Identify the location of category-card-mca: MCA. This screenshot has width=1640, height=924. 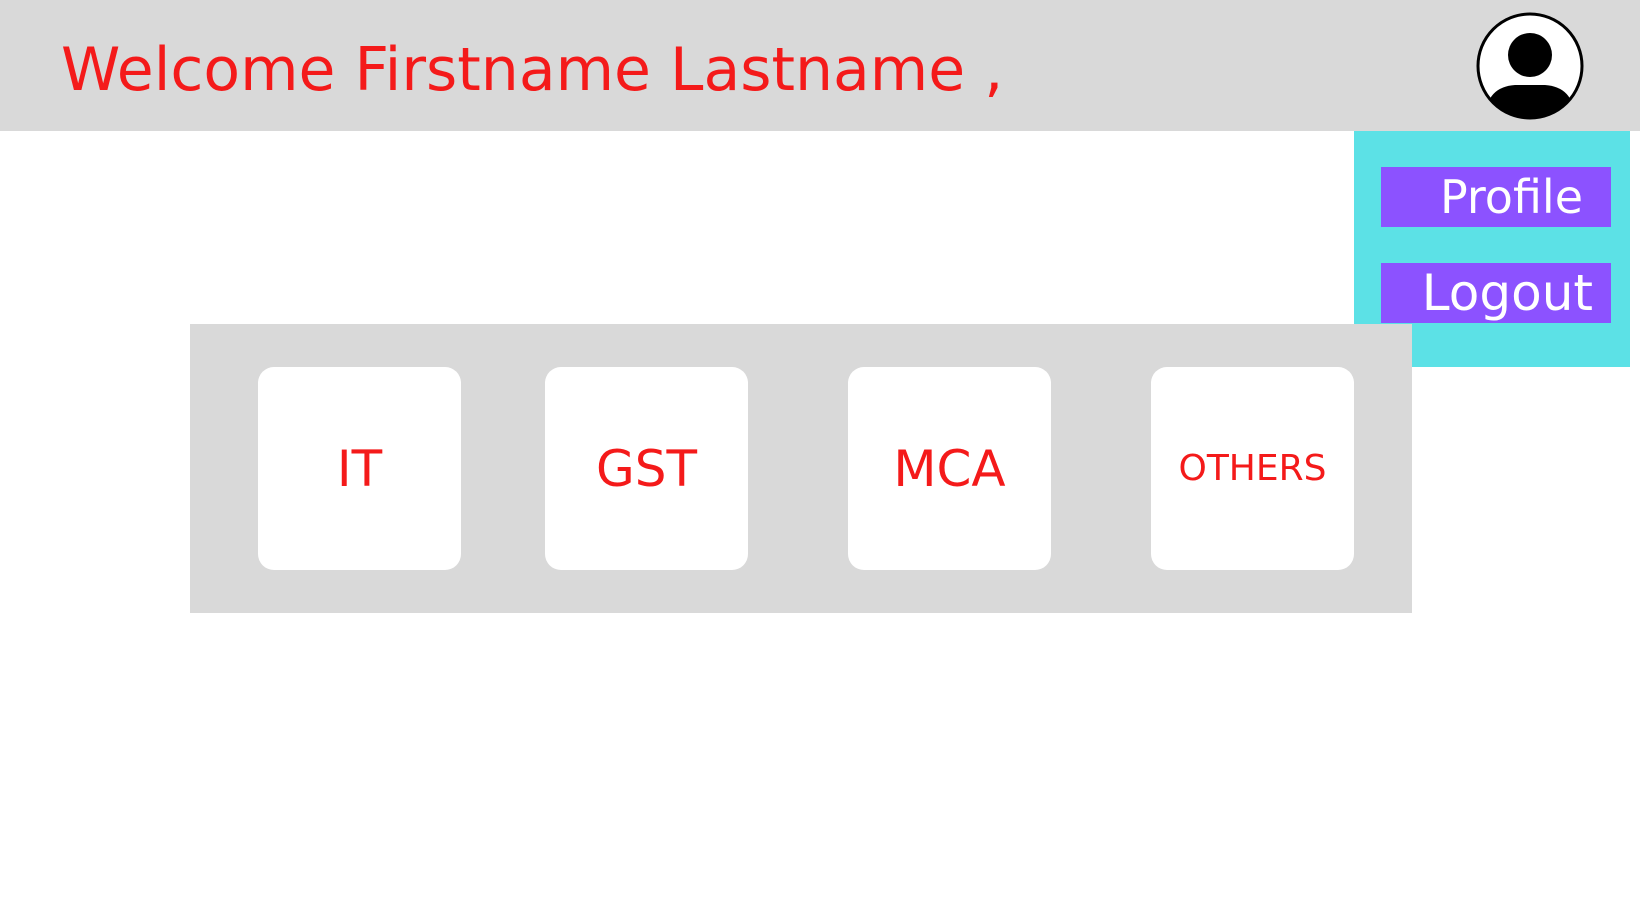
(949, 468).